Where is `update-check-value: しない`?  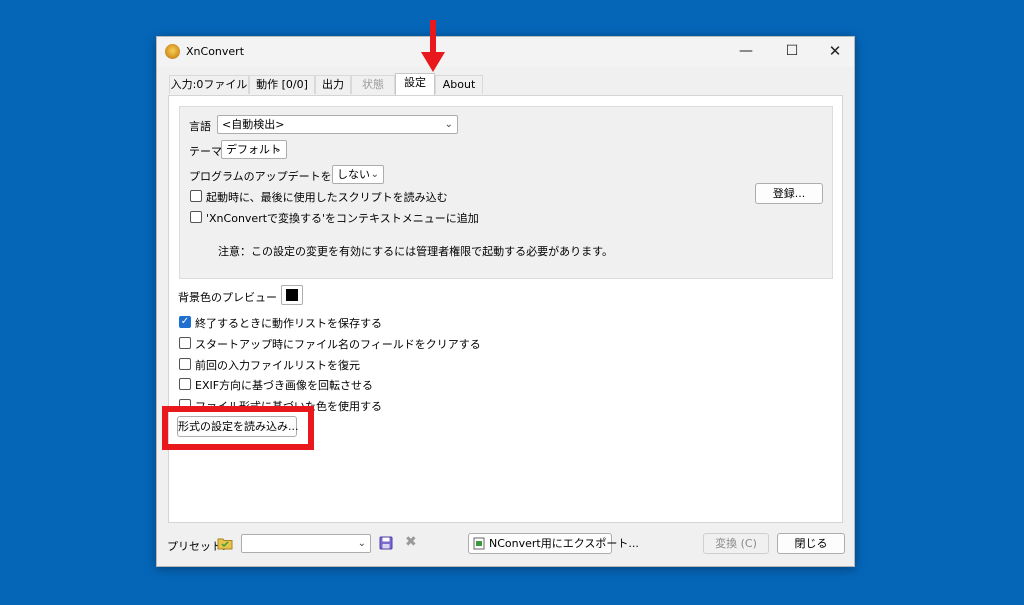 update-check-value: しない is located at coordinates (353, 174).